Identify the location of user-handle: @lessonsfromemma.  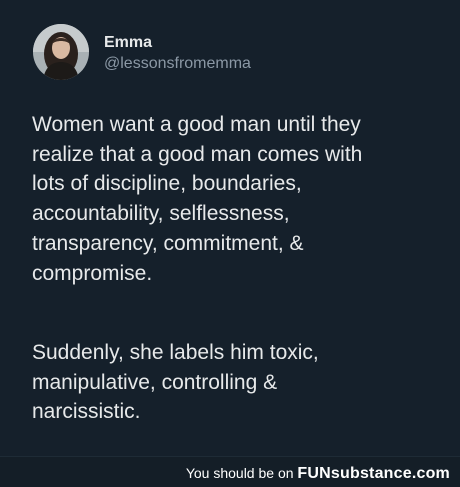
(177, 64).